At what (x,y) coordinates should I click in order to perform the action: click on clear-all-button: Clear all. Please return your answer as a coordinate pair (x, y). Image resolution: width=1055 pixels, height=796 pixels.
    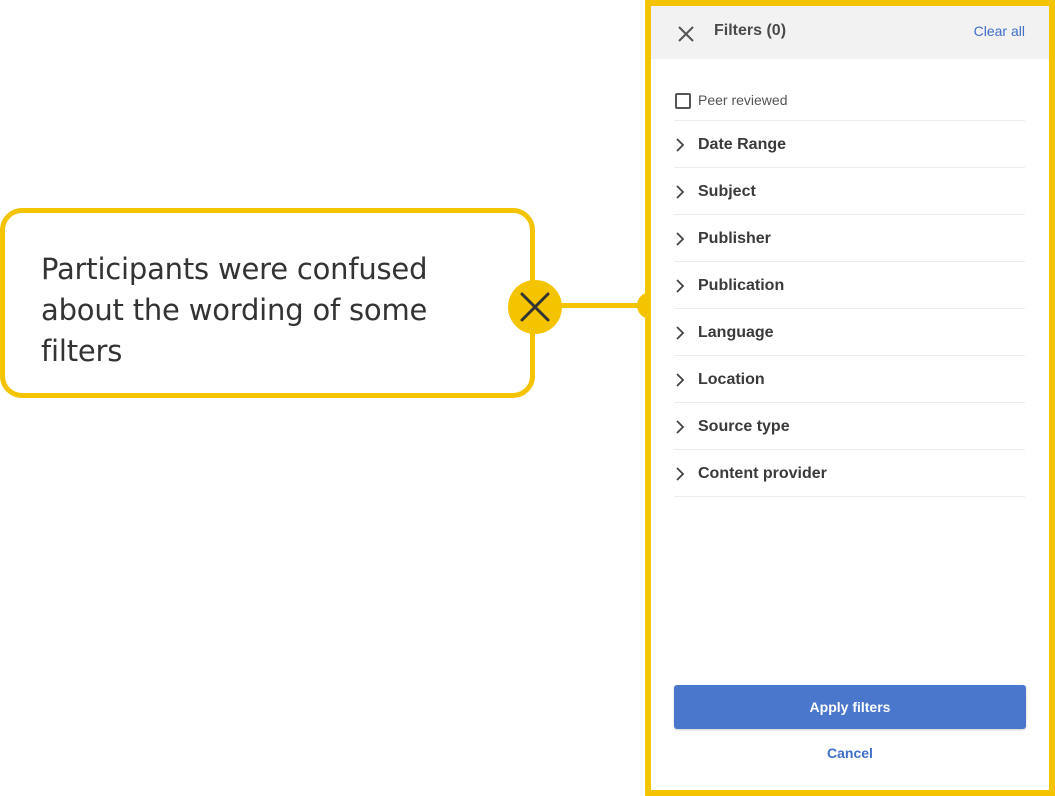
    Looking at the image, I should click on (999, 31).